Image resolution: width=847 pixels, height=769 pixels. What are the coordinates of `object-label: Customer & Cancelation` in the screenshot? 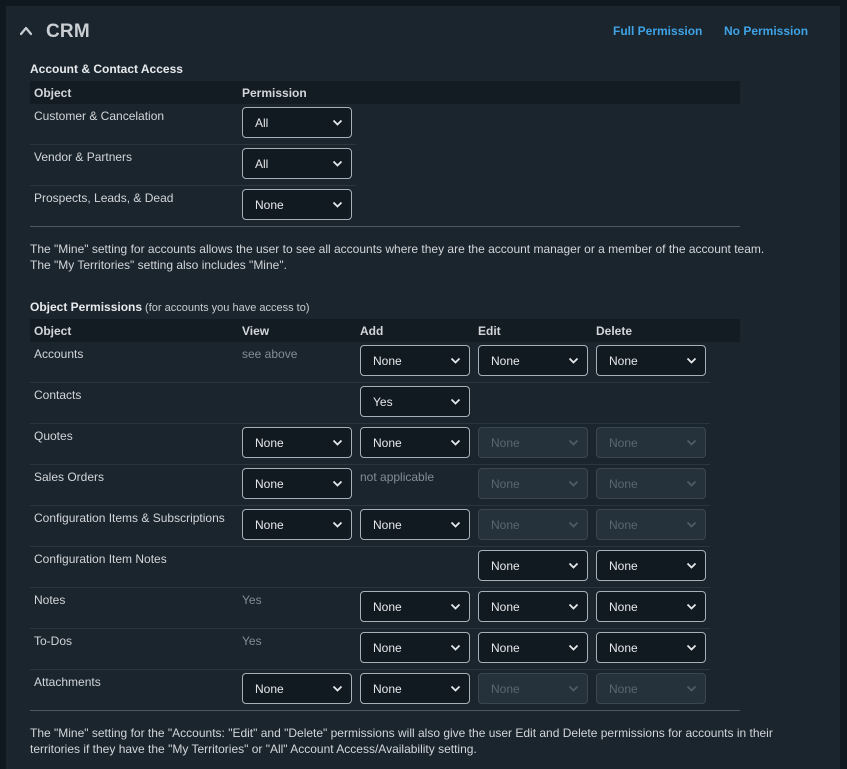 It's located at (99, 116).